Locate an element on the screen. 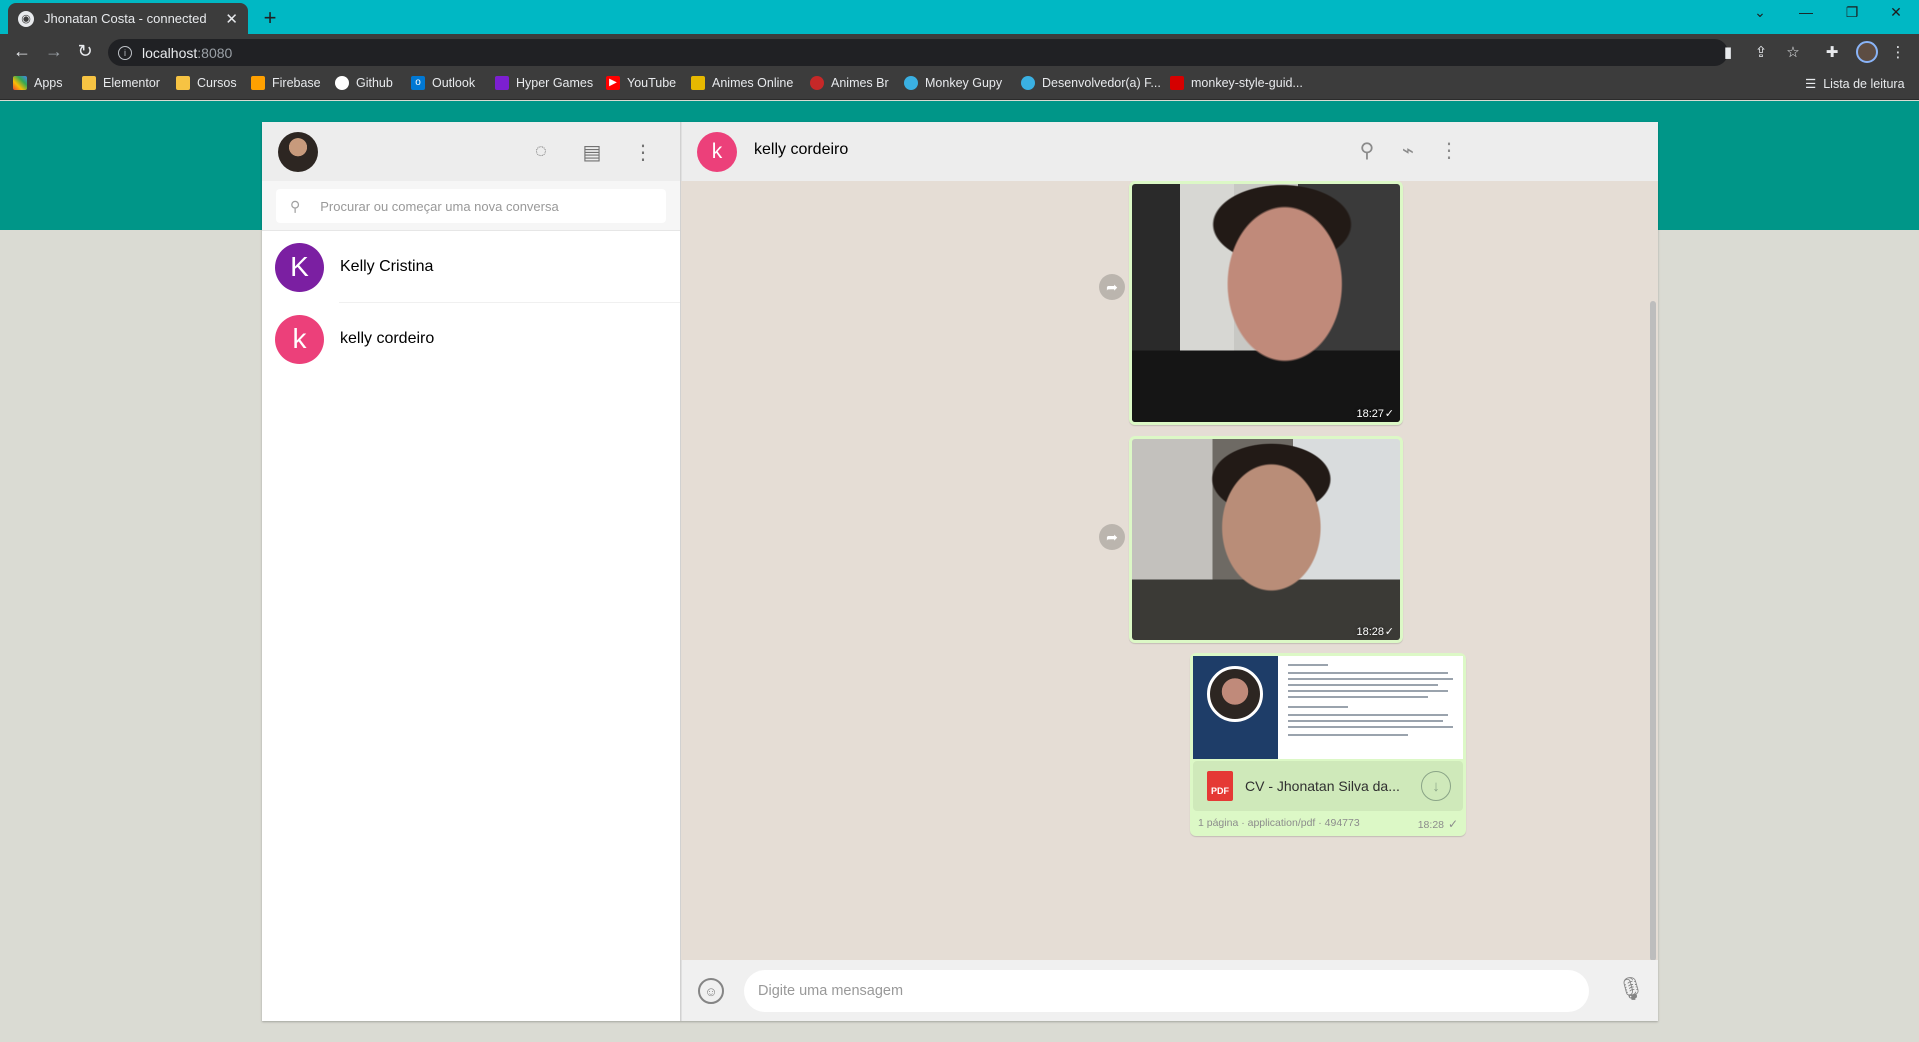 This screenshot has height=1042, width=1919. bookmark-animes-br: Animes Br is located at coordinates (849, 83).